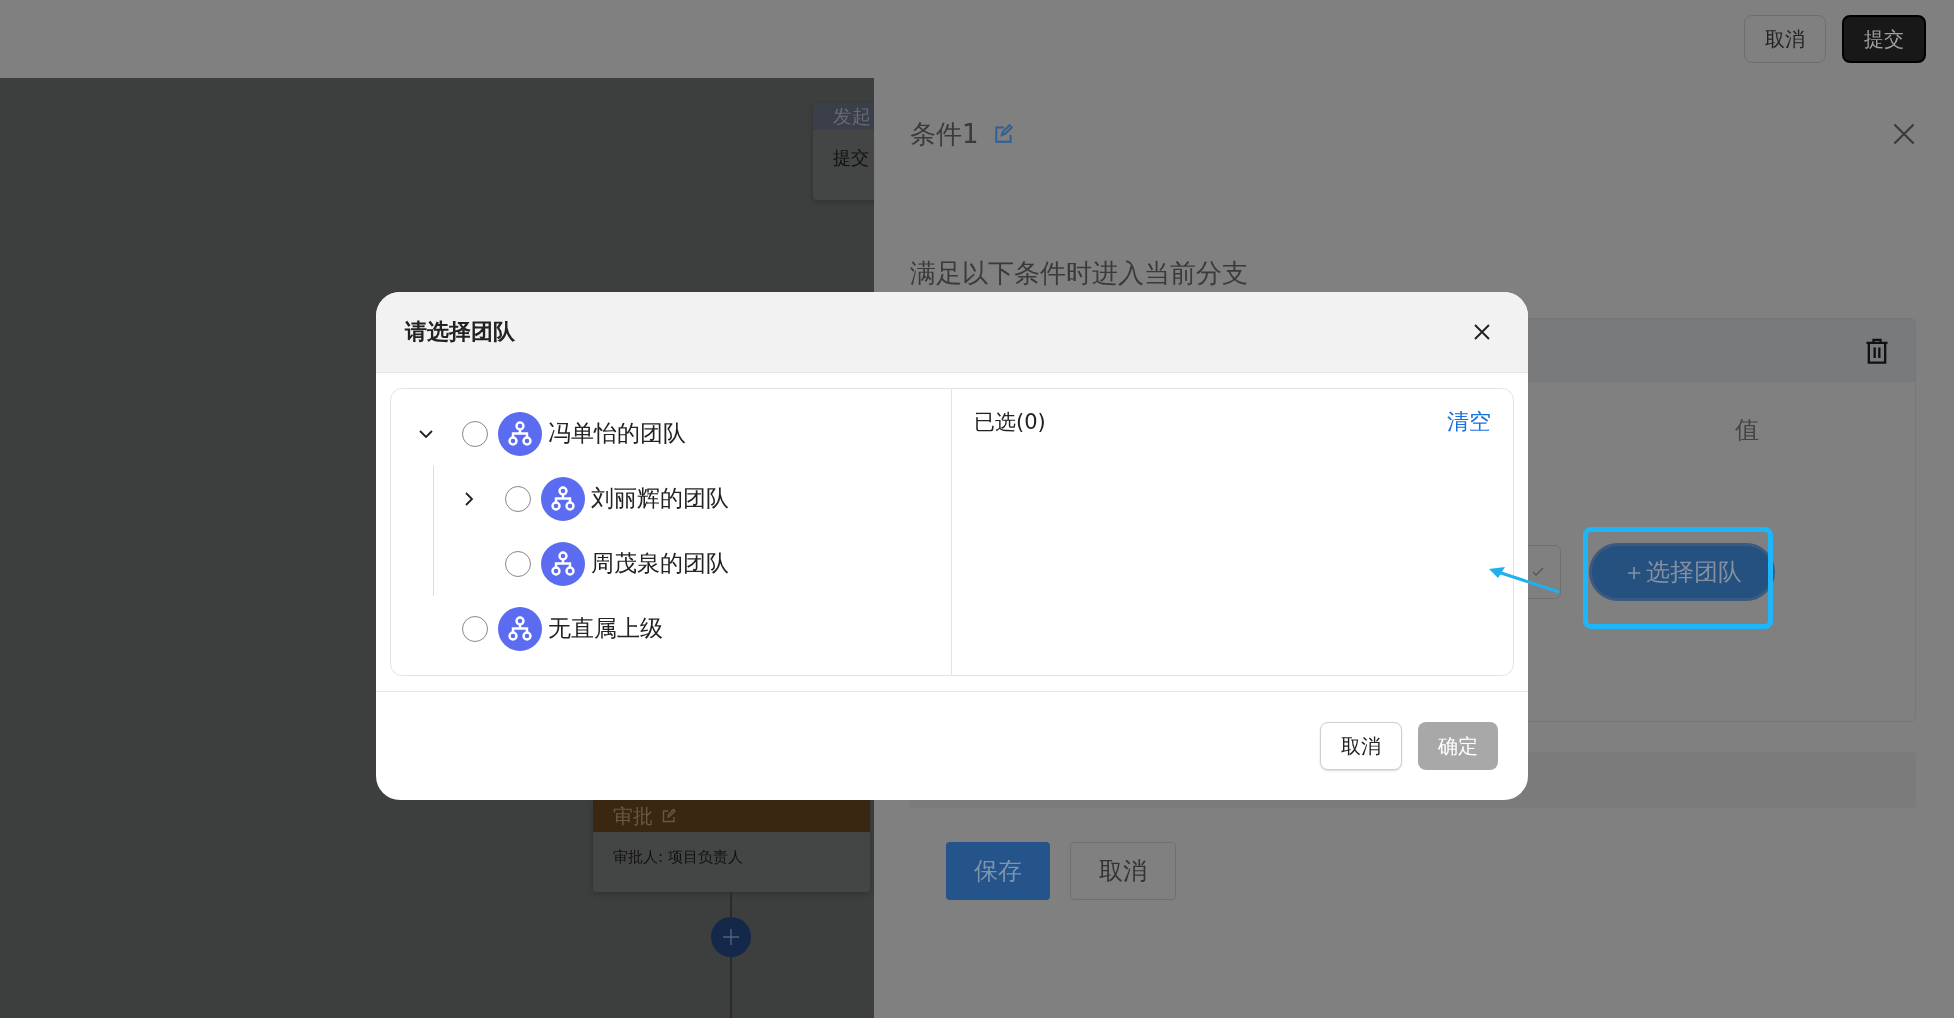  I want to click on column-header: 值, so click(1747, 430).